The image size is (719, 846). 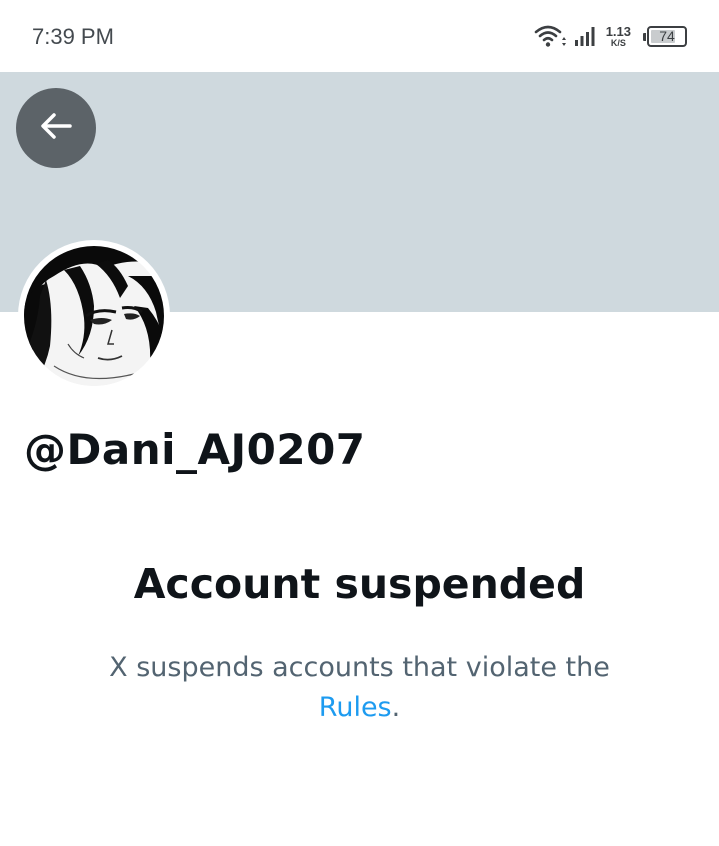 I want to click on network-speed: 1.13 K/S, so click(x=618, y=36).